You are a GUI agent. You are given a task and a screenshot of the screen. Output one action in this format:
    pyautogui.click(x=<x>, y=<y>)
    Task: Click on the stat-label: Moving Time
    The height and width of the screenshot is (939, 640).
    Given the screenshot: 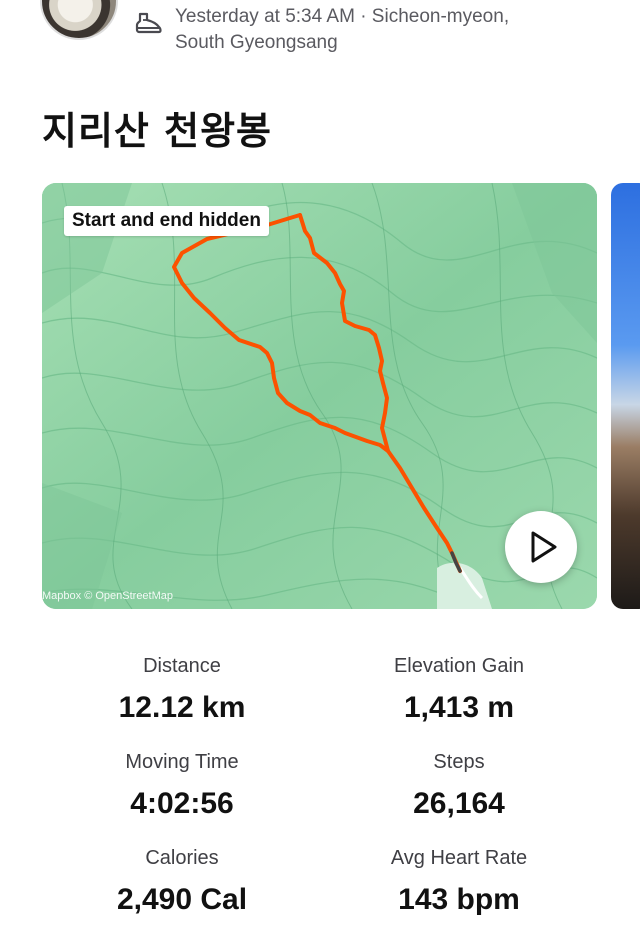 What is the action you would take?
    pyautogui.click(x=182, y=762)
    